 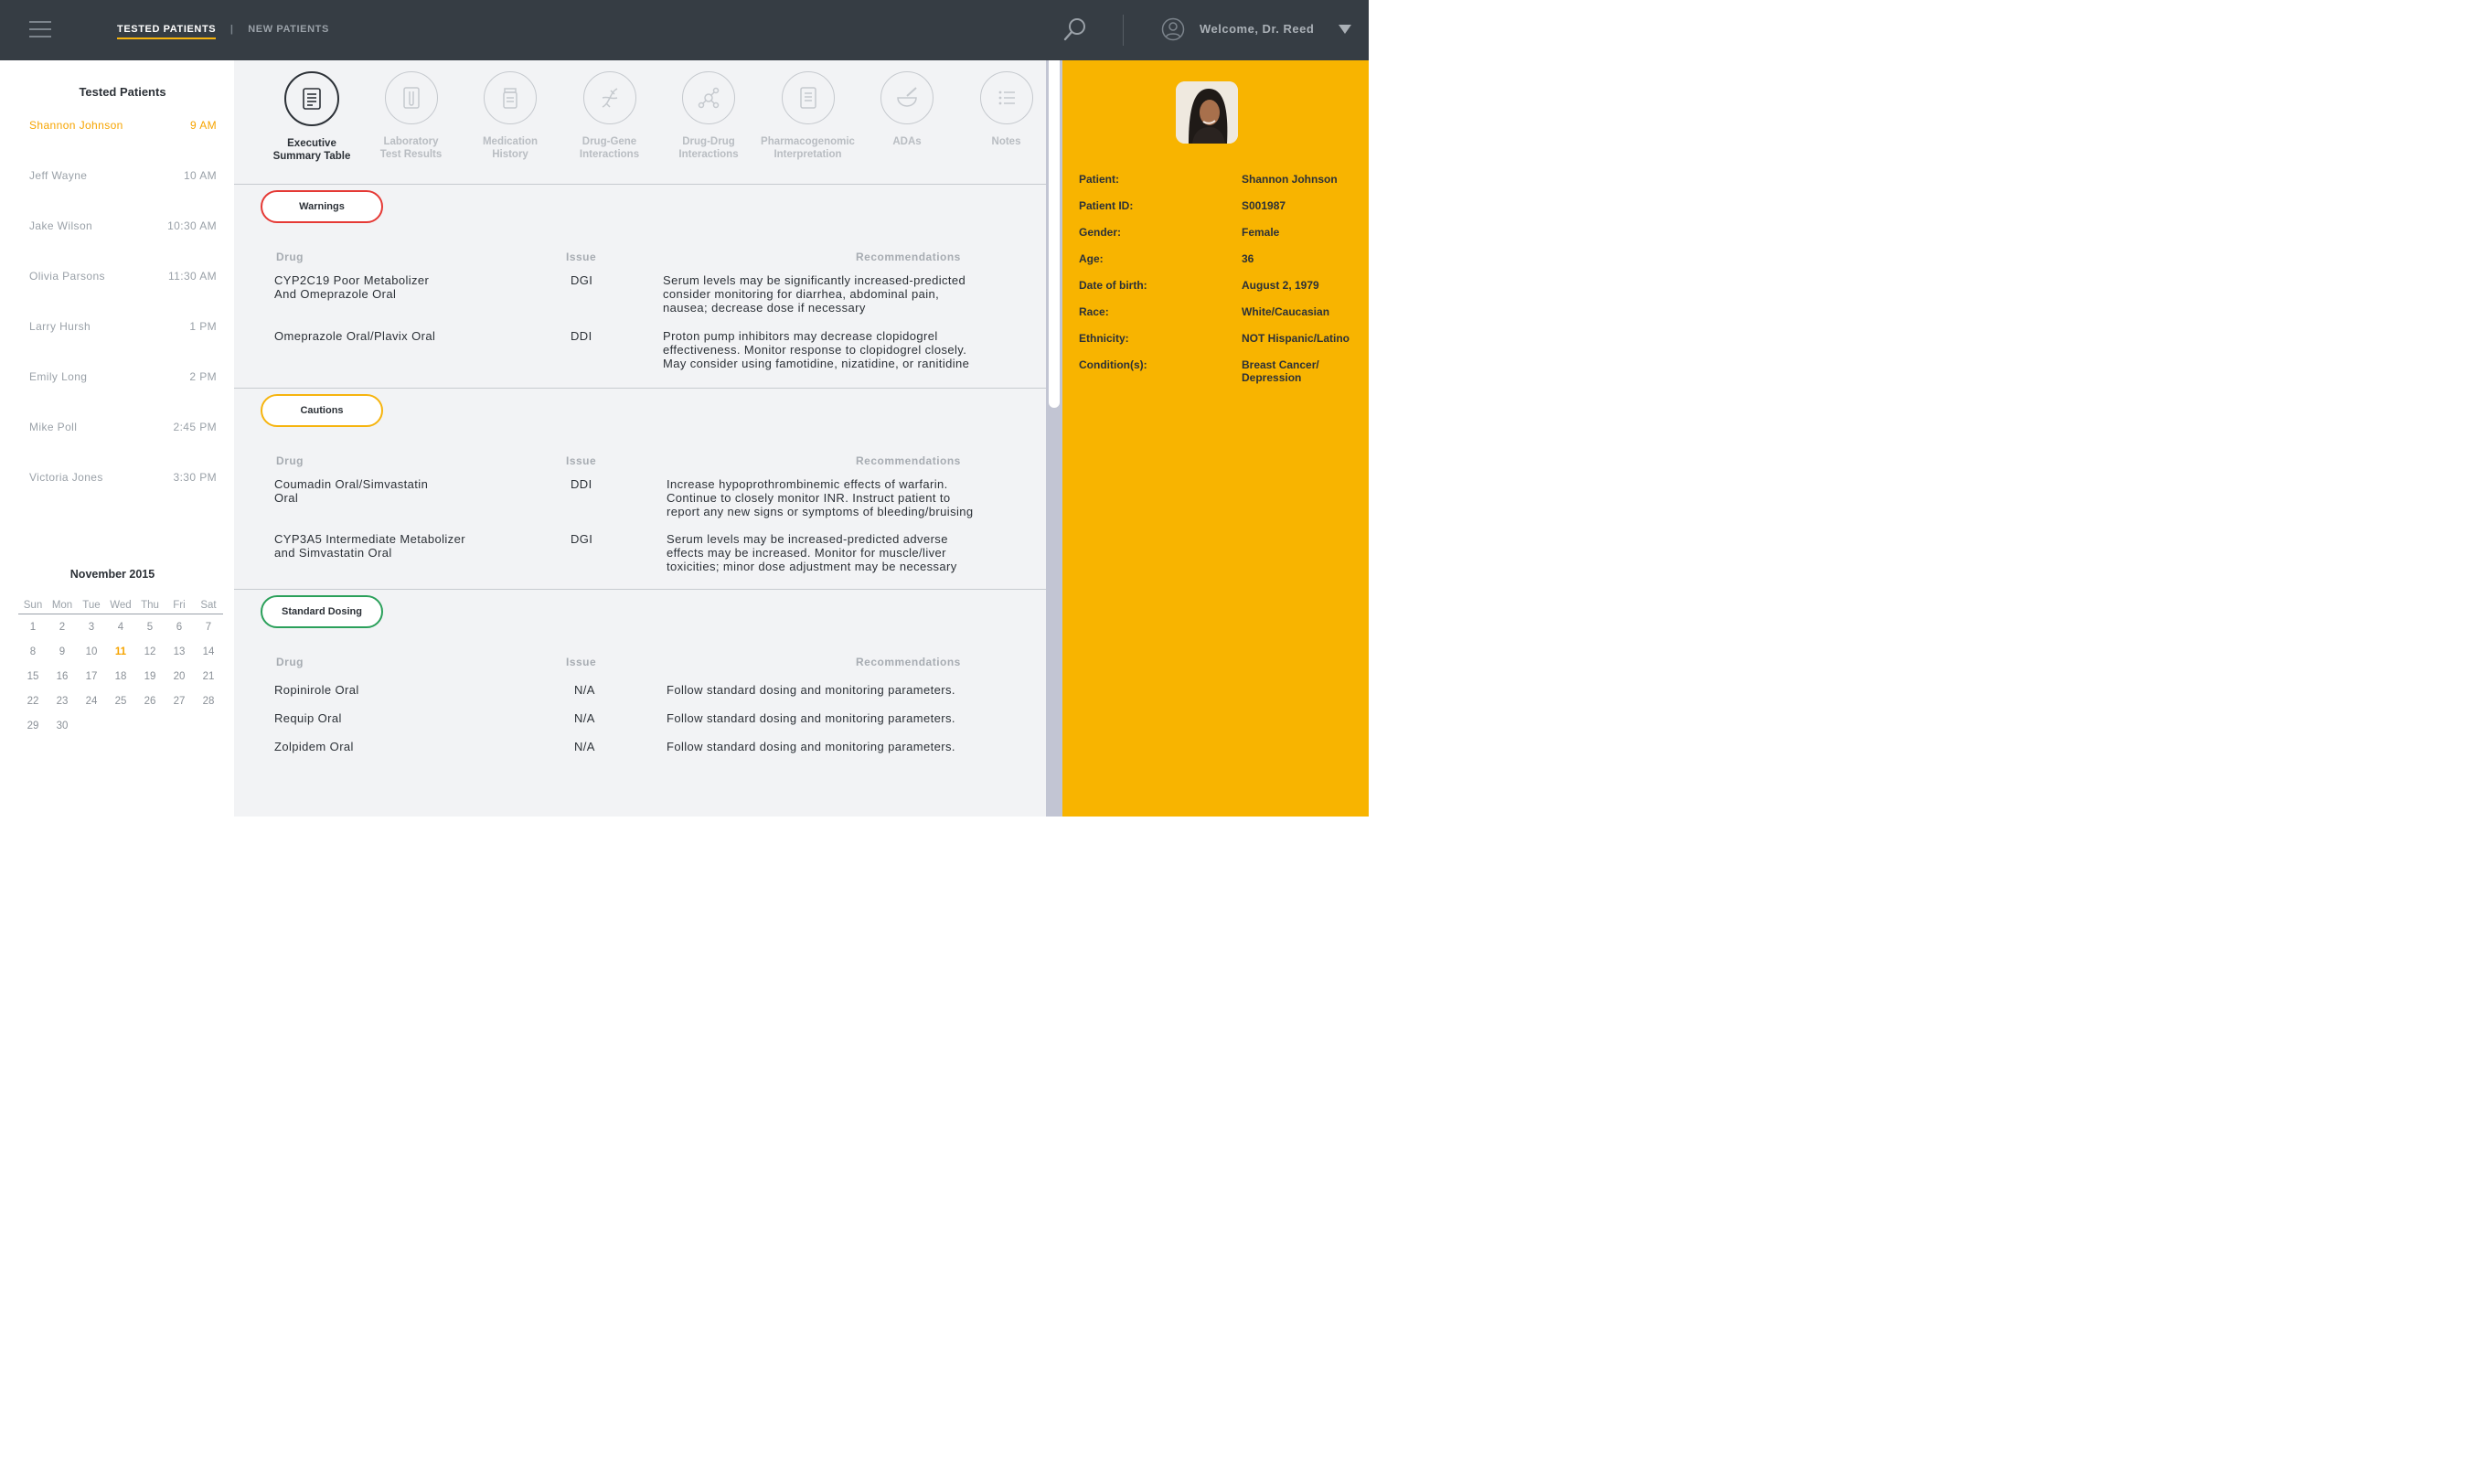 I want to click on calendar-day: 10, so click(x=91, y=651).